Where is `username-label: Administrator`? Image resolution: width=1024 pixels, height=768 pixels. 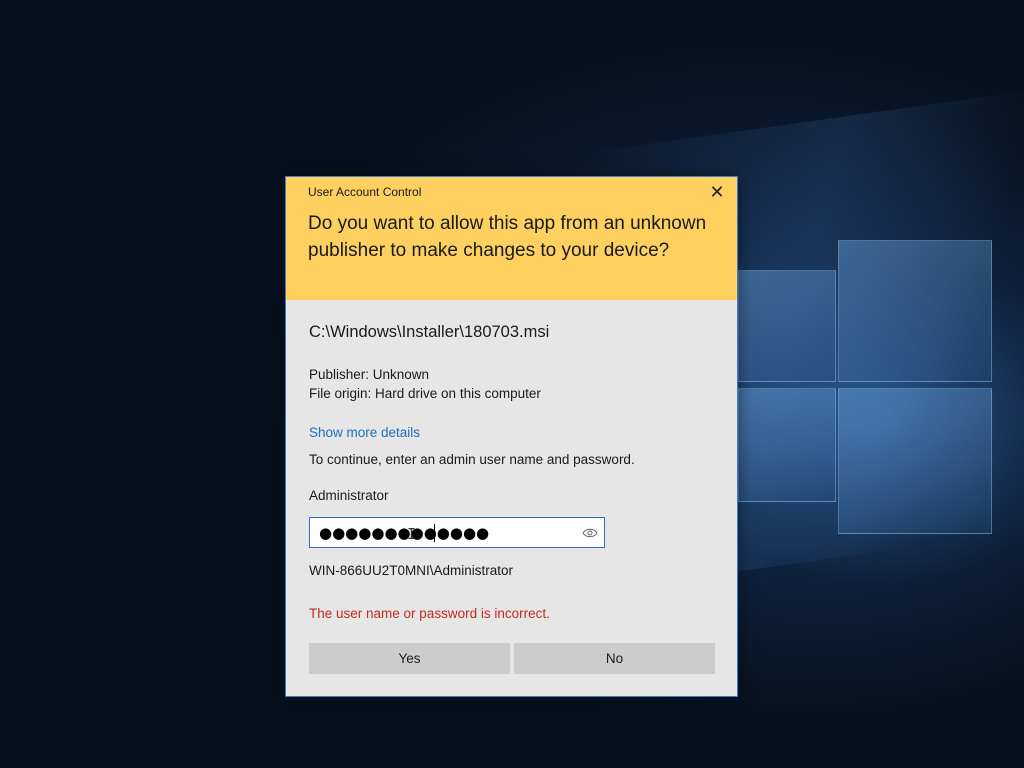
username-label: Administrator is located at coordinates (349, 495).